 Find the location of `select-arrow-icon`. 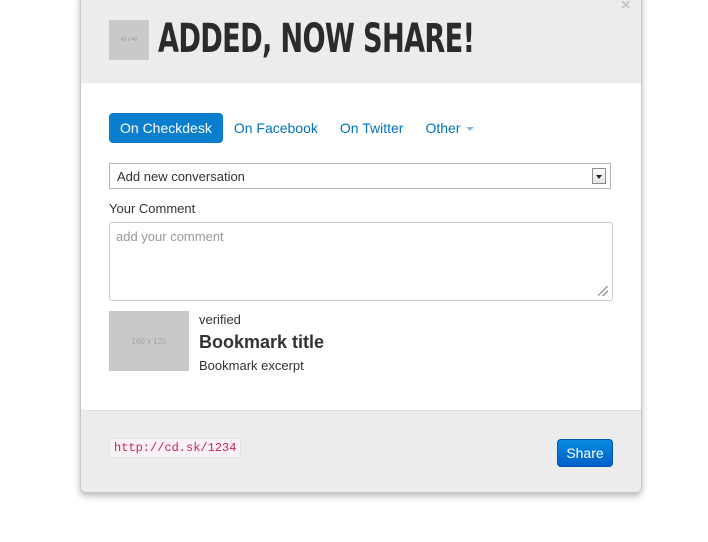

select-arrow-icon is located at coordinates (599, 176).